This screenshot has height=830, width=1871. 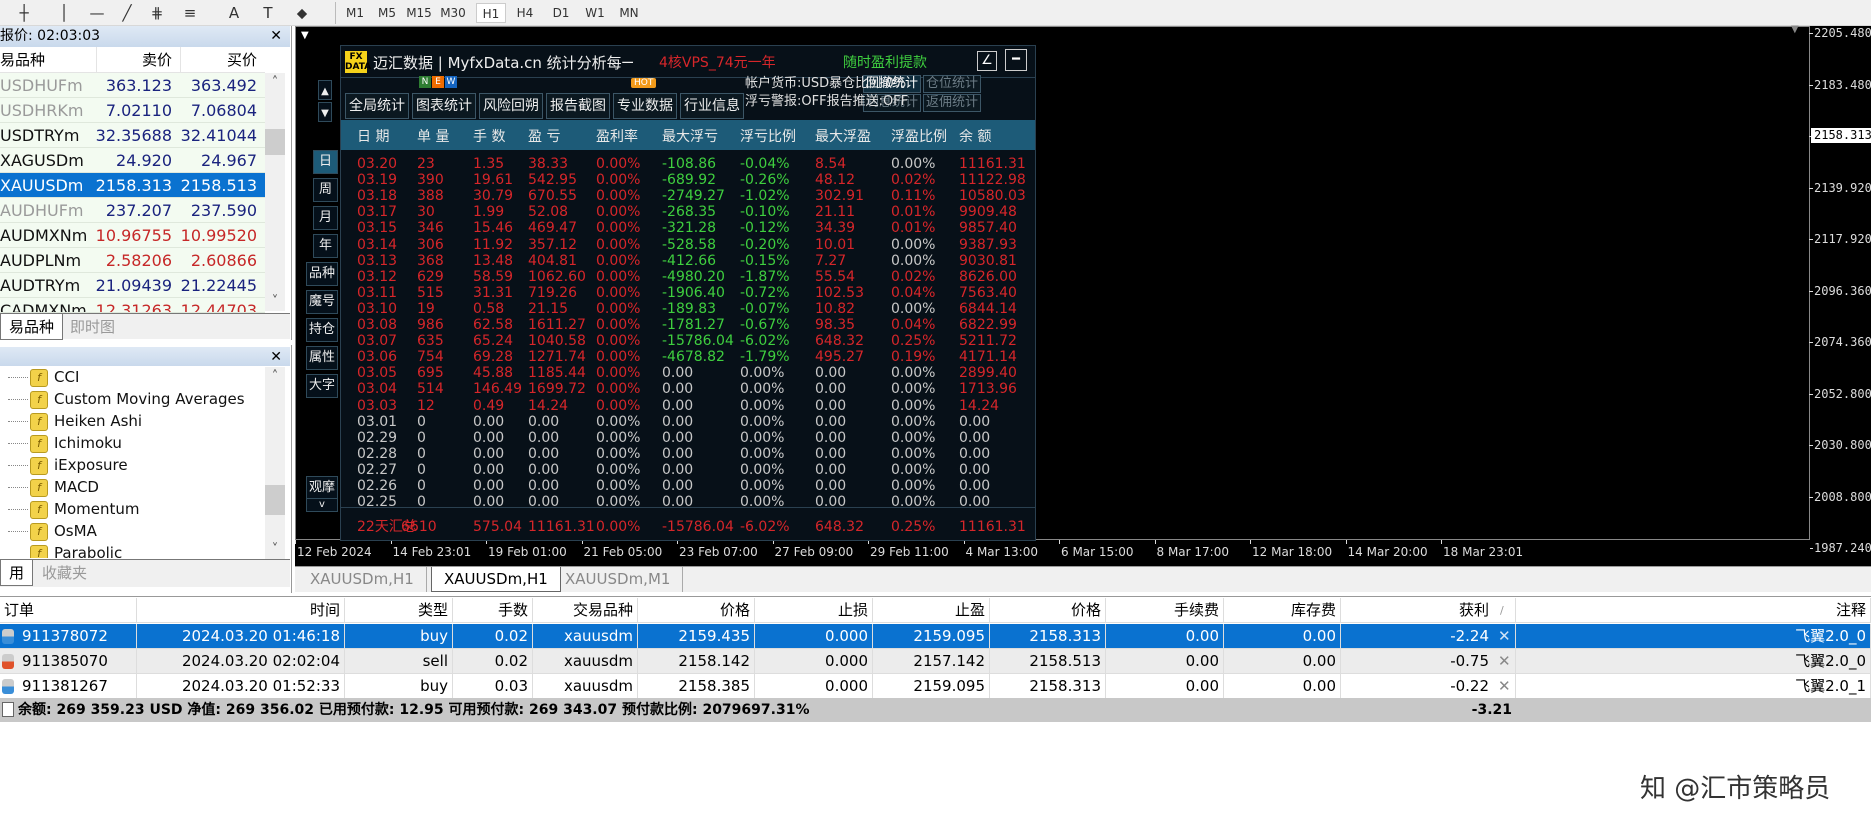 What do you see at coordinates (302, 13) in the screenshot?
I see `arrows-tool-icon: ⬥` at bounding box center [302, 13].